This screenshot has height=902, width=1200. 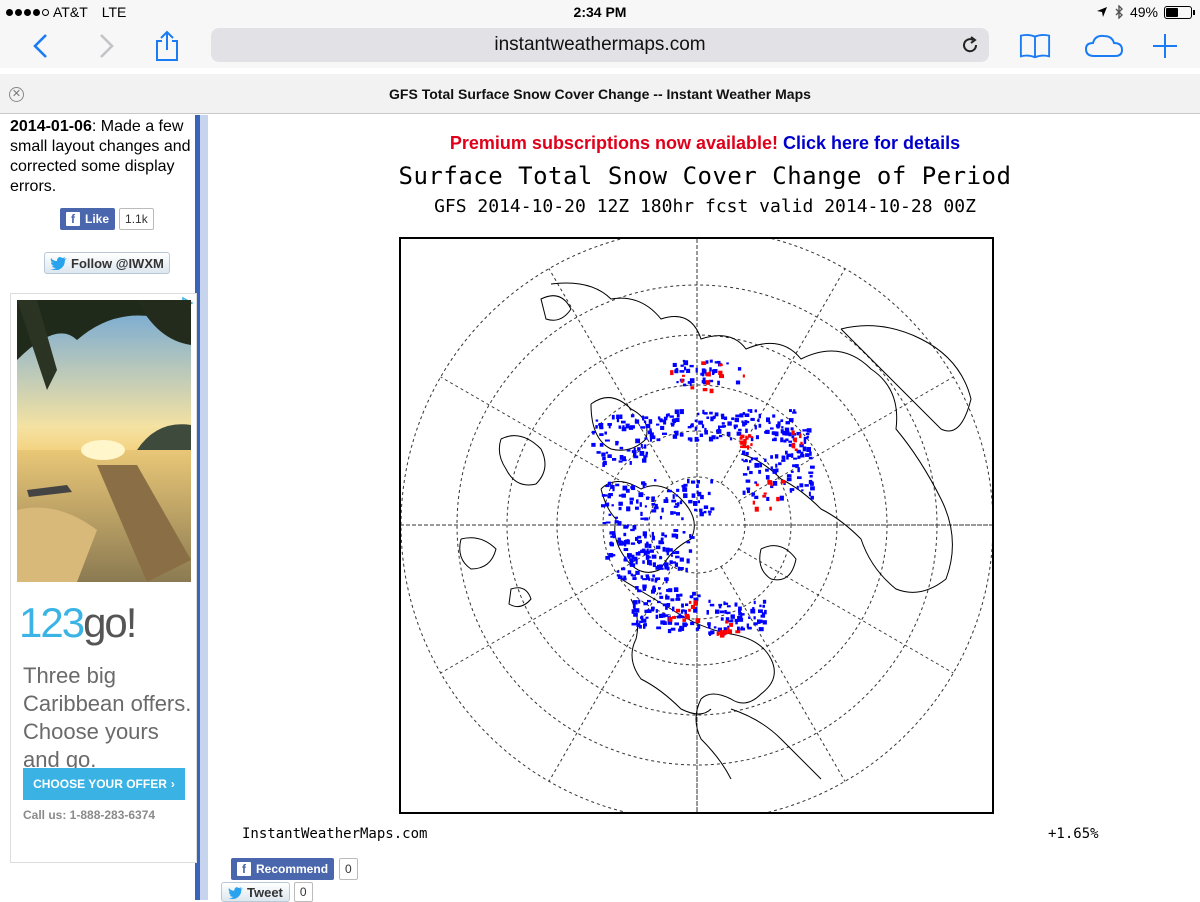 What do you see at coordinates (88, 219) in the screenshot?
I see `facebook-like-button: f Like` at bounding box center [88, 219].